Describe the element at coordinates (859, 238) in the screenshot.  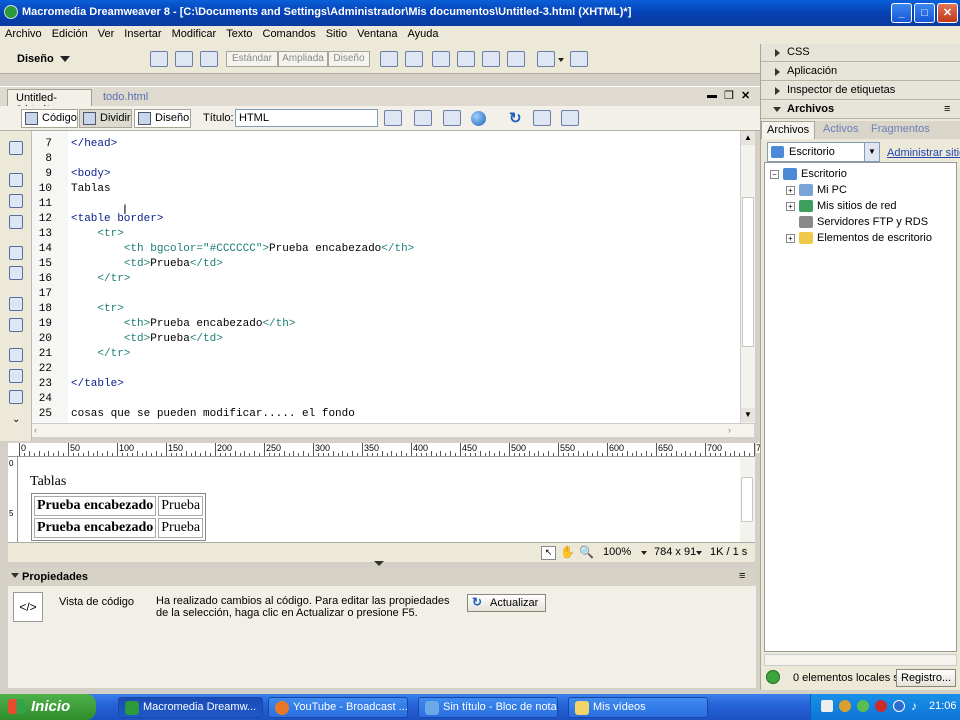
I see `tree-node: + Elementos de escritorio` at that location.